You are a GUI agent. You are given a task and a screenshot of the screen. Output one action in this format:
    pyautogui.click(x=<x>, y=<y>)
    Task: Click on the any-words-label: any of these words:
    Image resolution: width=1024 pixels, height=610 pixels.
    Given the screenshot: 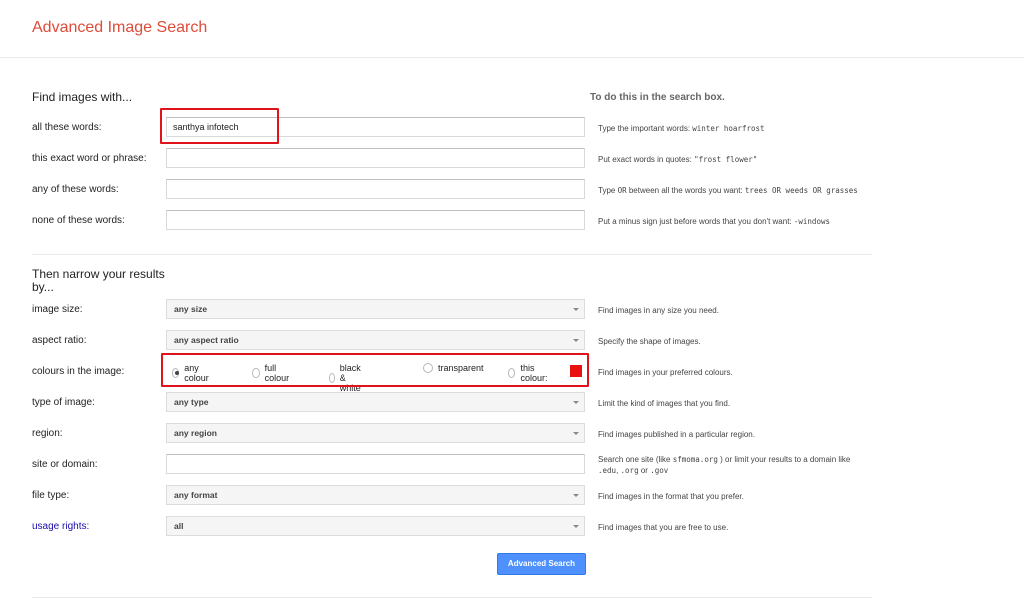 What is the action you would take?
    pyautogui.click(x=75, y=189)
    